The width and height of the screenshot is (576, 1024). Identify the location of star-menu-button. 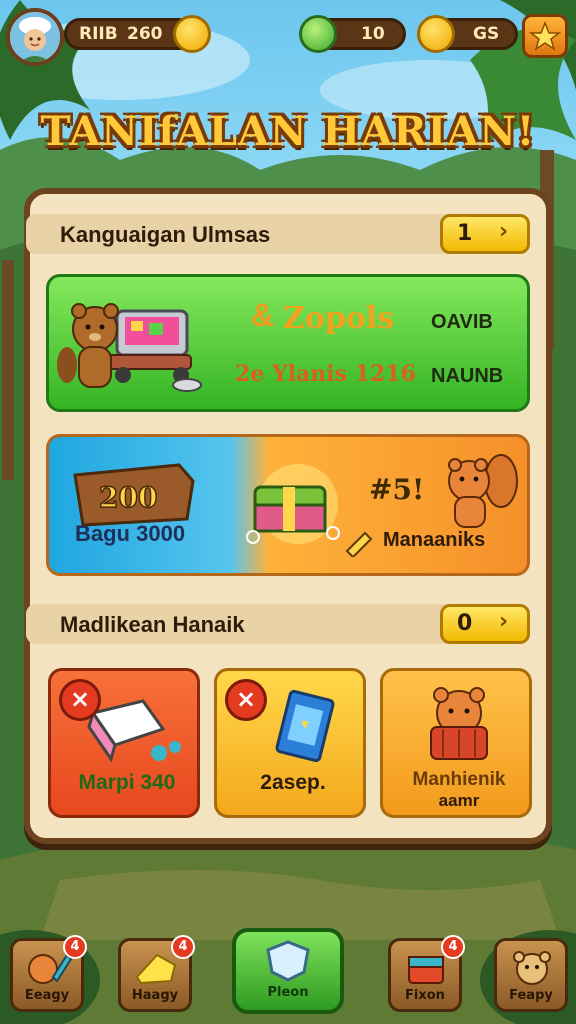
(545, 36).